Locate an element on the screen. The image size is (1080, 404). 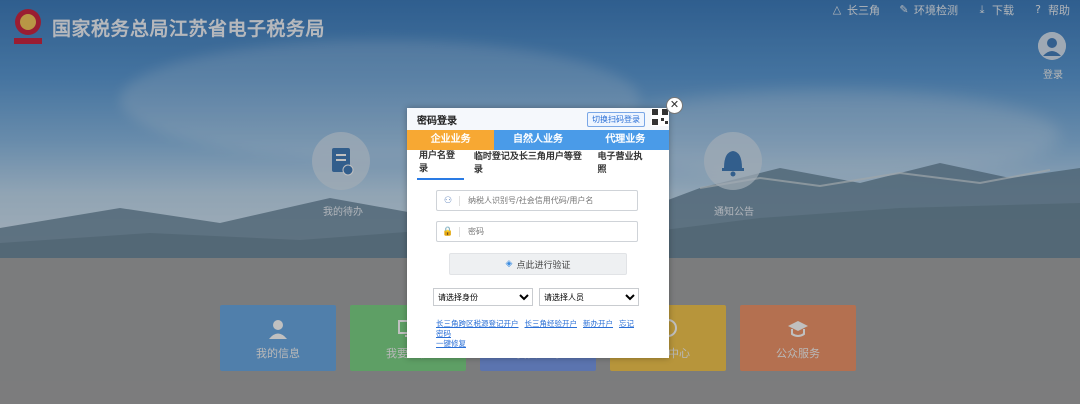
link-delta-experience-open: 长三角经验开户 is located at coordinates (551, 323).